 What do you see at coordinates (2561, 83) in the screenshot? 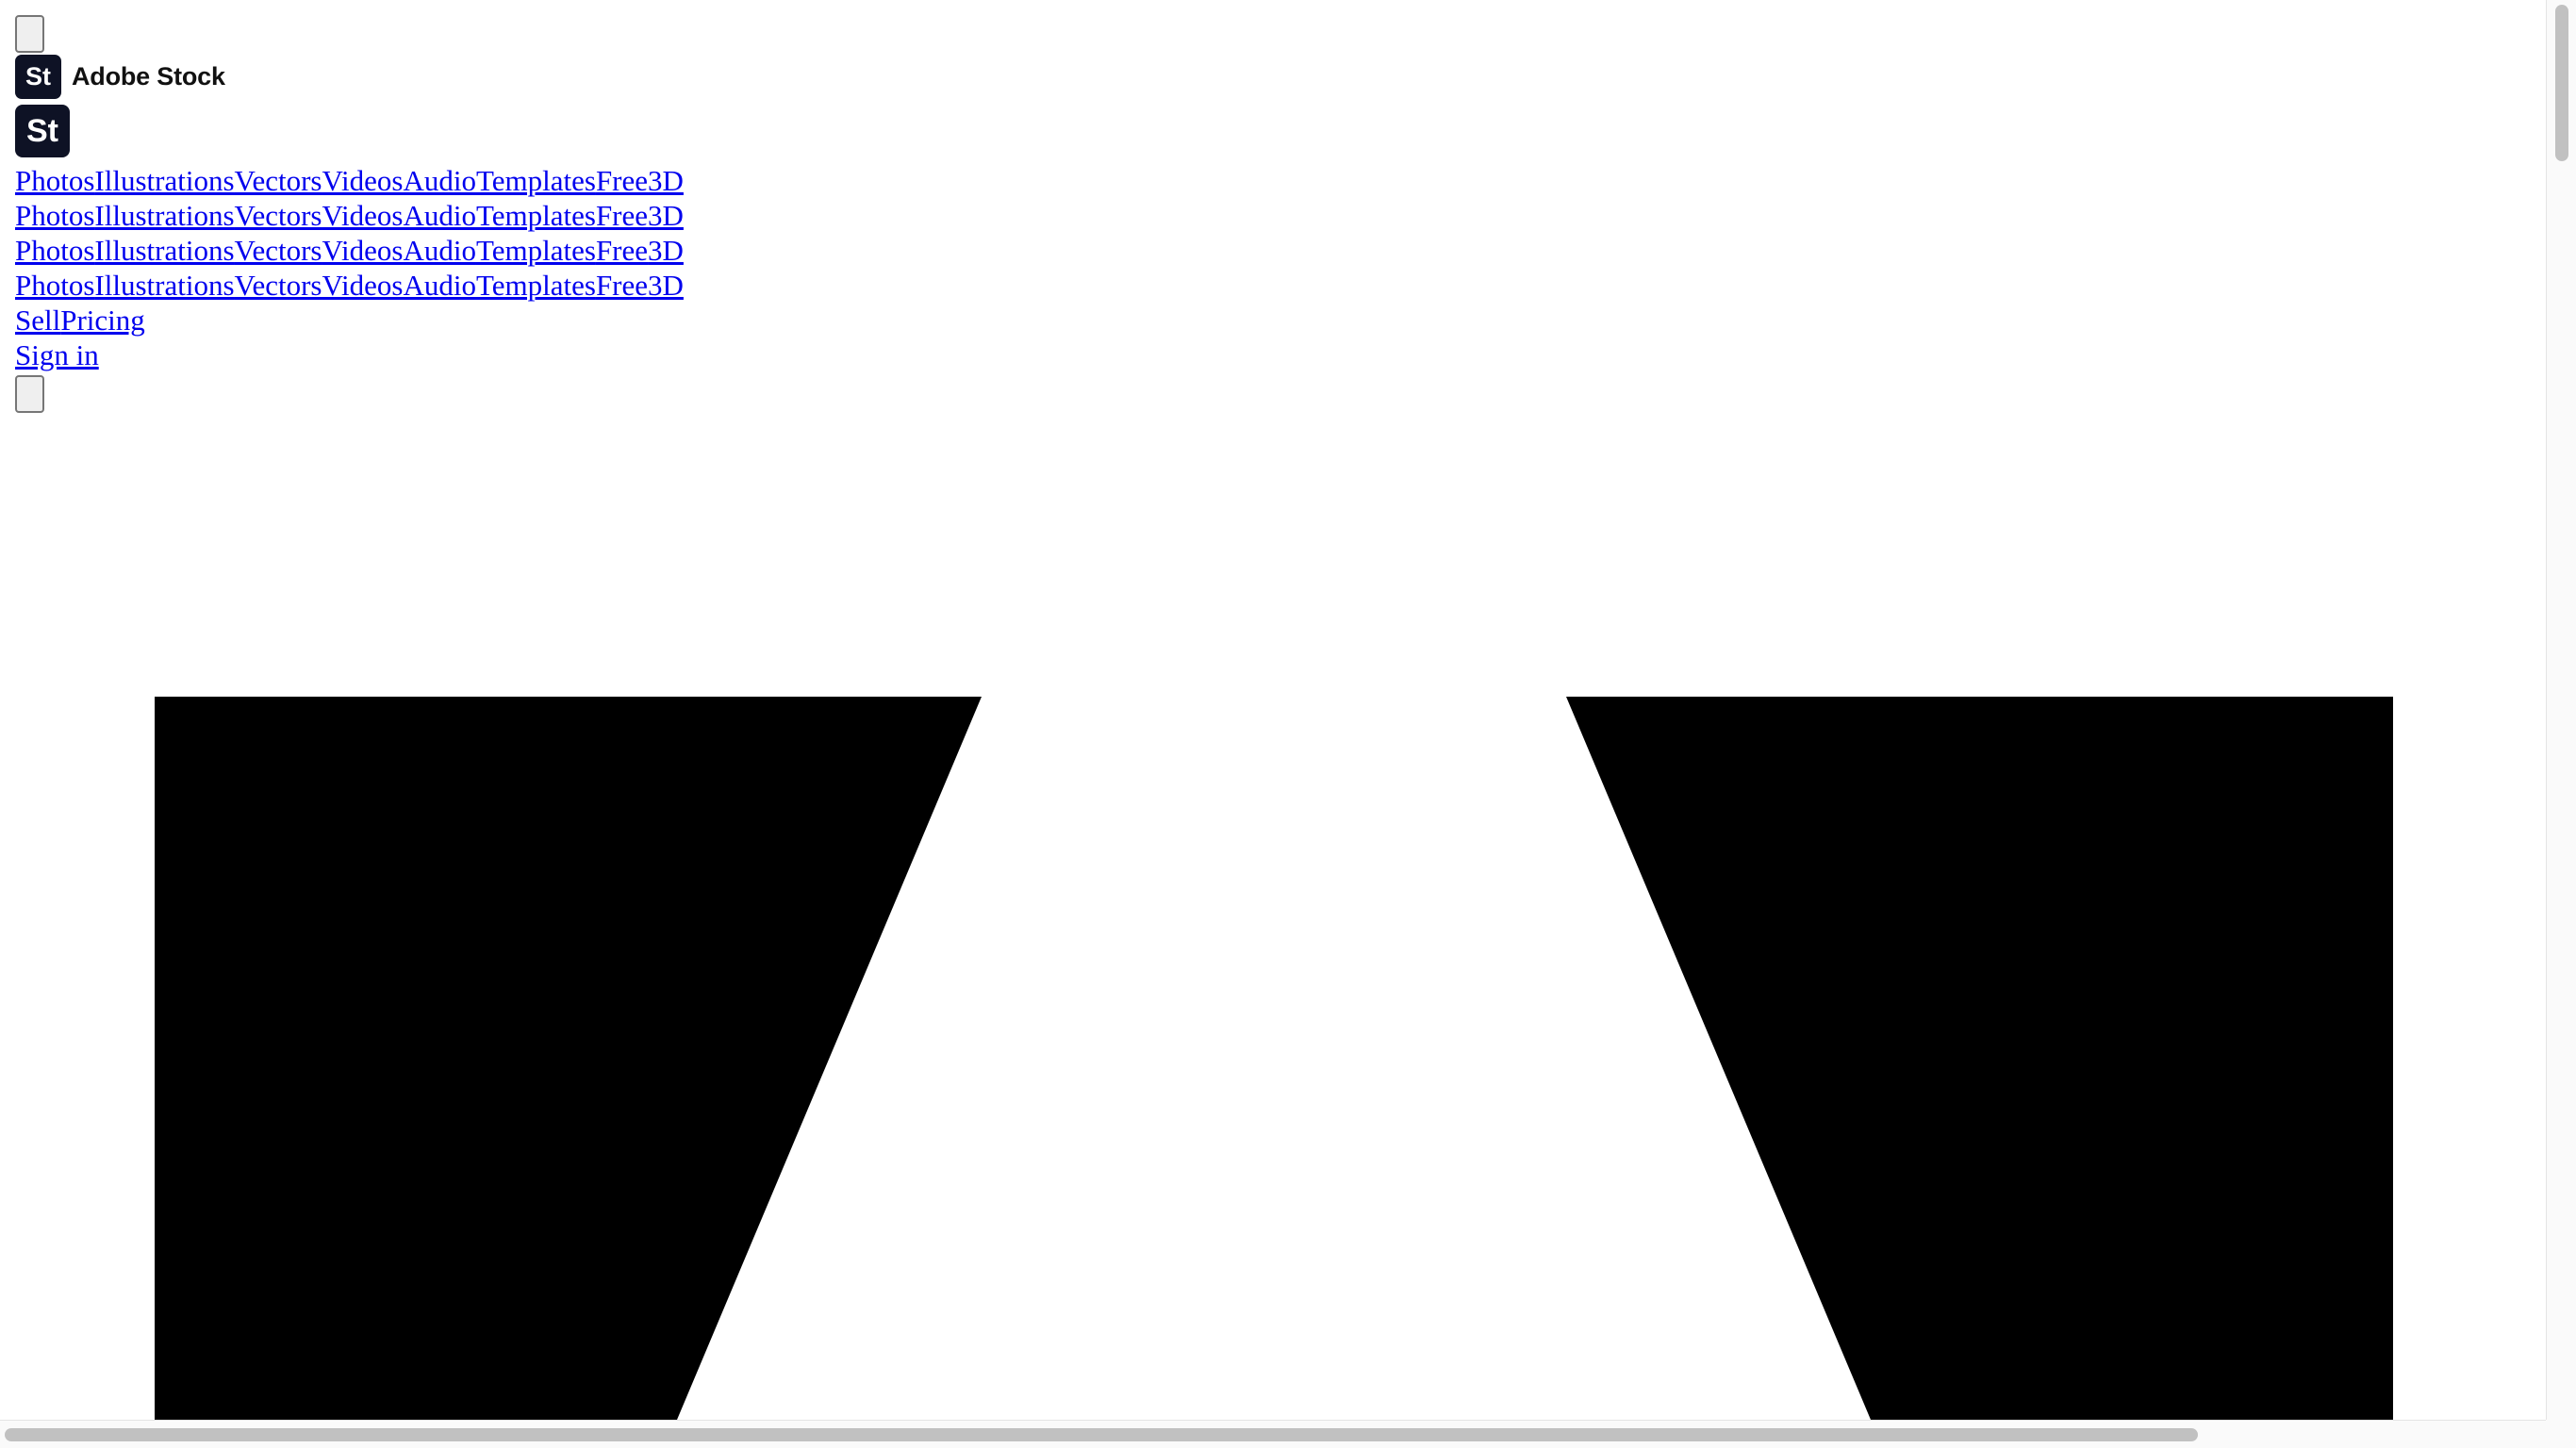
I see `vertical-scrollbar-thumb` at bounding box center [2561, 83].